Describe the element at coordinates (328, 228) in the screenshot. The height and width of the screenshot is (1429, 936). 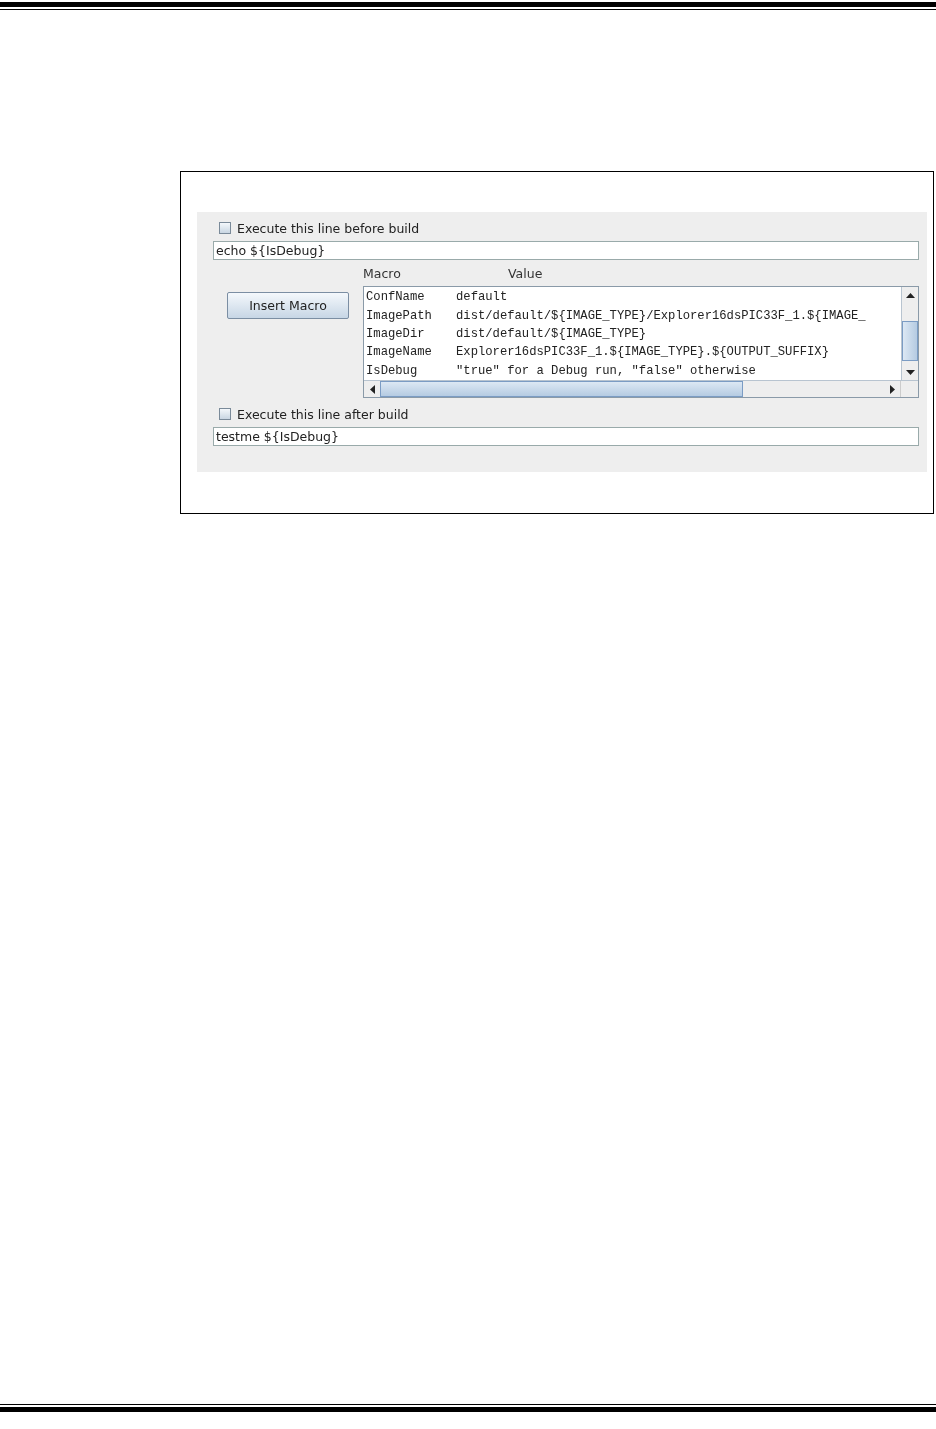
I see `checkbox-label: Execute this line before build` at that location.